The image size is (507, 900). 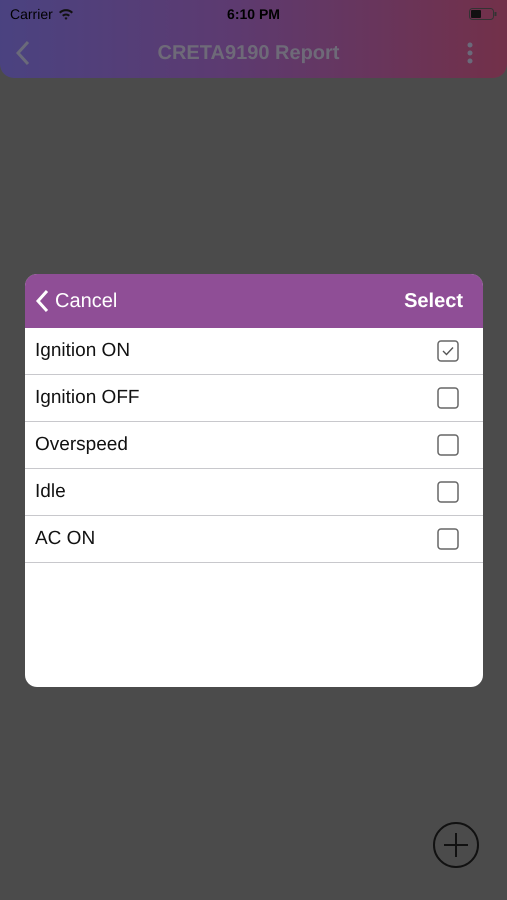 What do you see at coordinates (82, 351) in the screenshot?
I see `option-label: Ignition ON` at bounding box center [82, 351].